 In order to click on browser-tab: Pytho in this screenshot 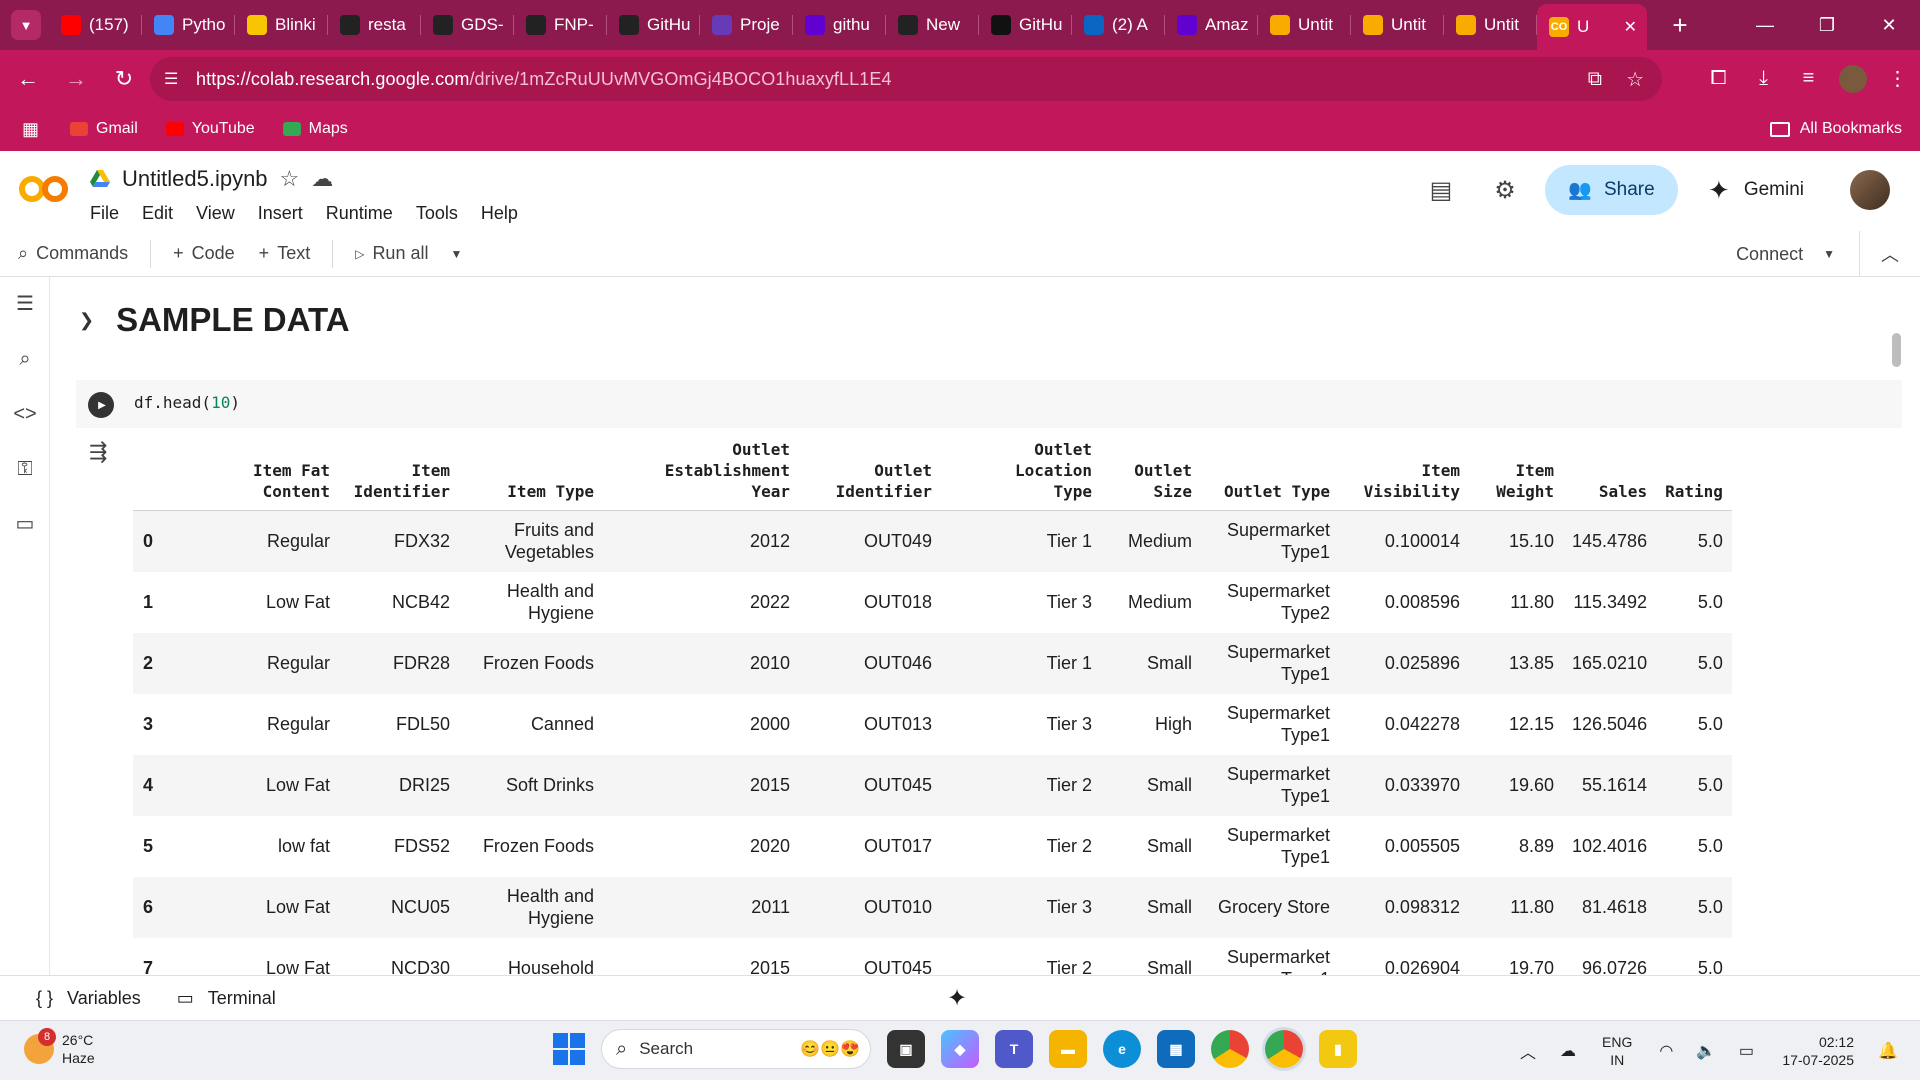, I will do `click(188, 25)`.